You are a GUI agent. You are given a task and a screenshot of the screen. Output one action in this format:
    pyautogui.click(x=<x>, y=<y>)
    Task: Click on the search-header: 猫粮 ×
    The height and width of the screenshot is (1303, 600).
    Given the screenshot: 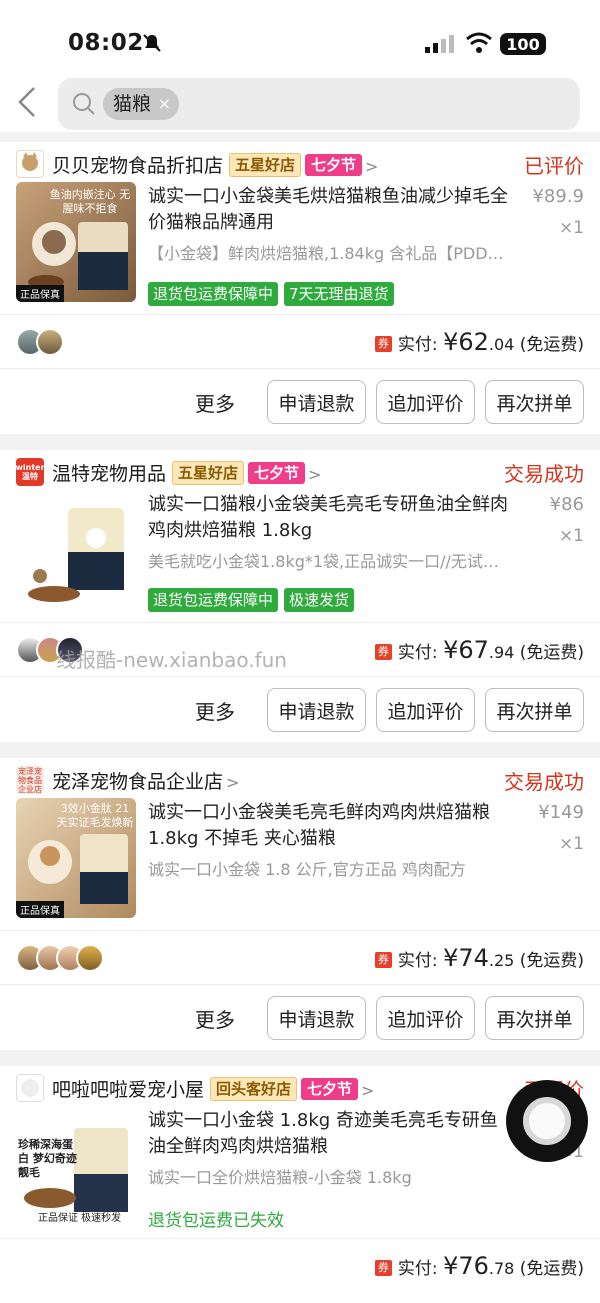 What is the action you would take?
    pyautogui.click(x=300, y=104)
    